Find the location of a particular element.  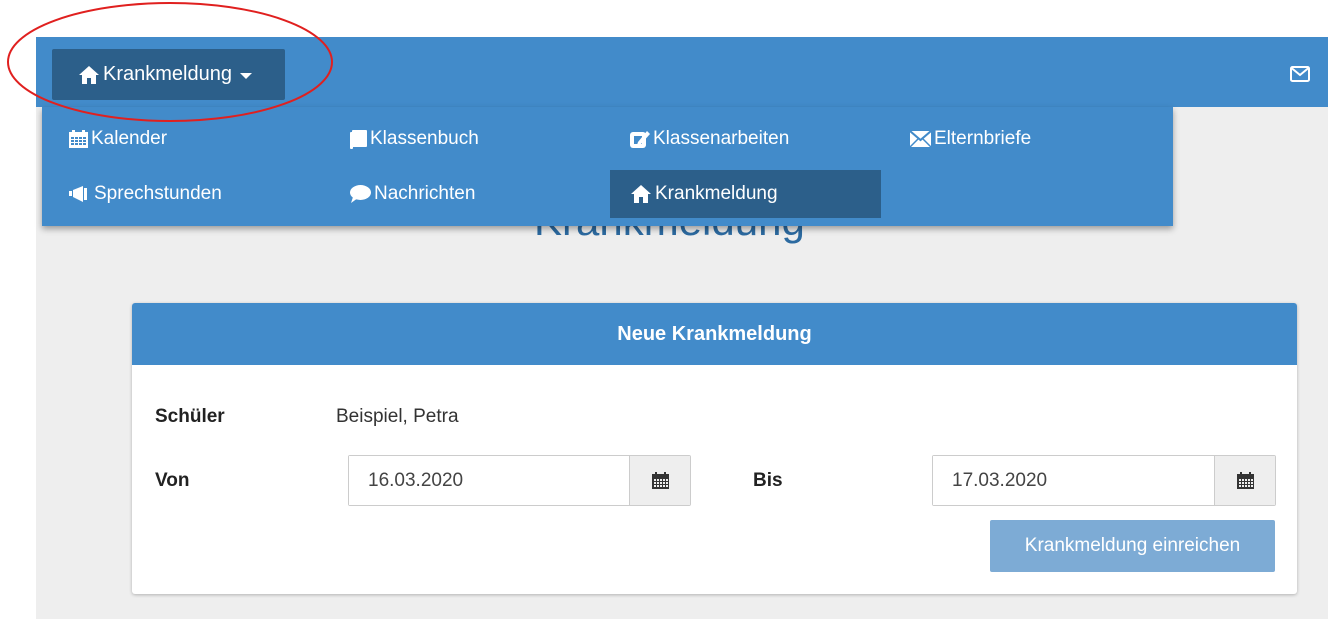

to-date-group is located at coordinates (1104, 480).